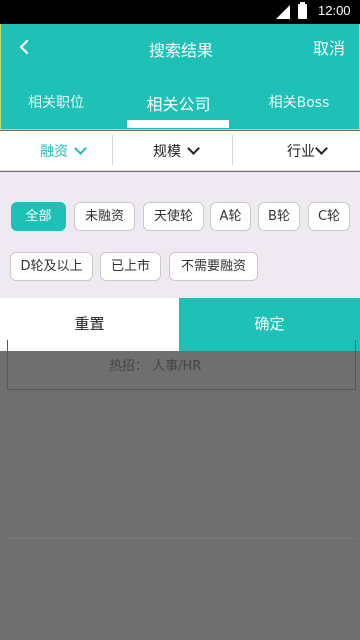 This screenshot has height=640, width=360. I want to click on filter-industry-label: 行业, so click(301, 152).